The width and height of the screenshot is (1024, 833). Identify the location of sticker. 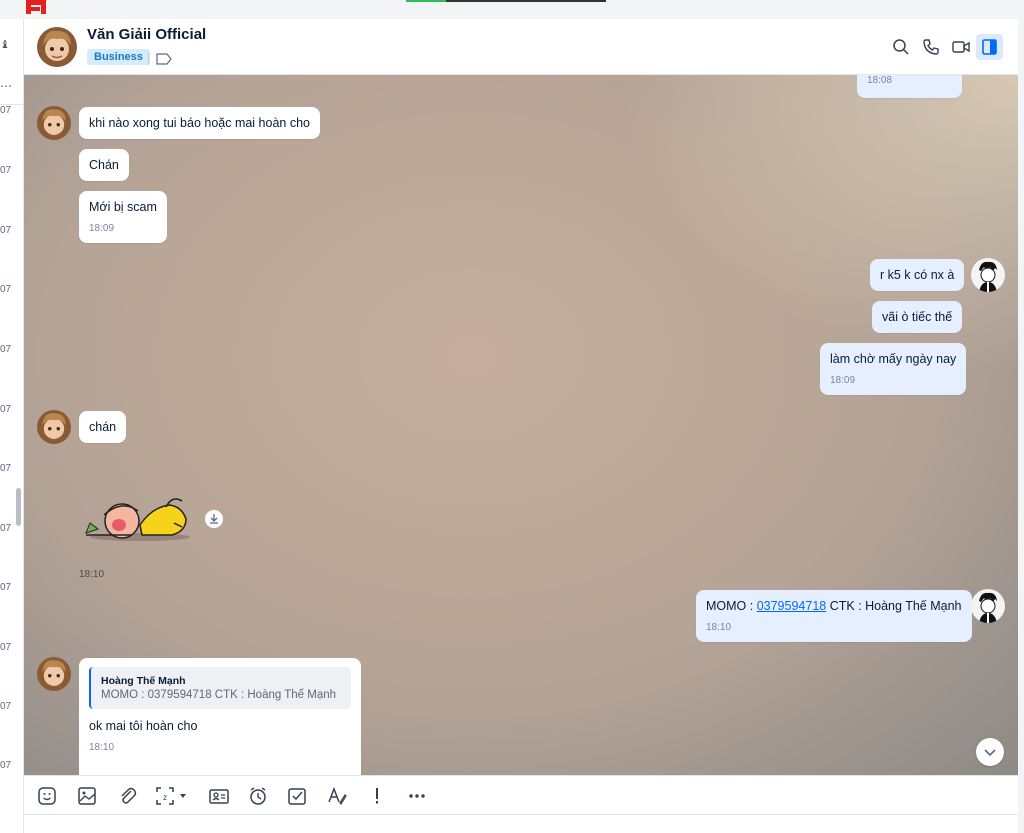
(138, 515).